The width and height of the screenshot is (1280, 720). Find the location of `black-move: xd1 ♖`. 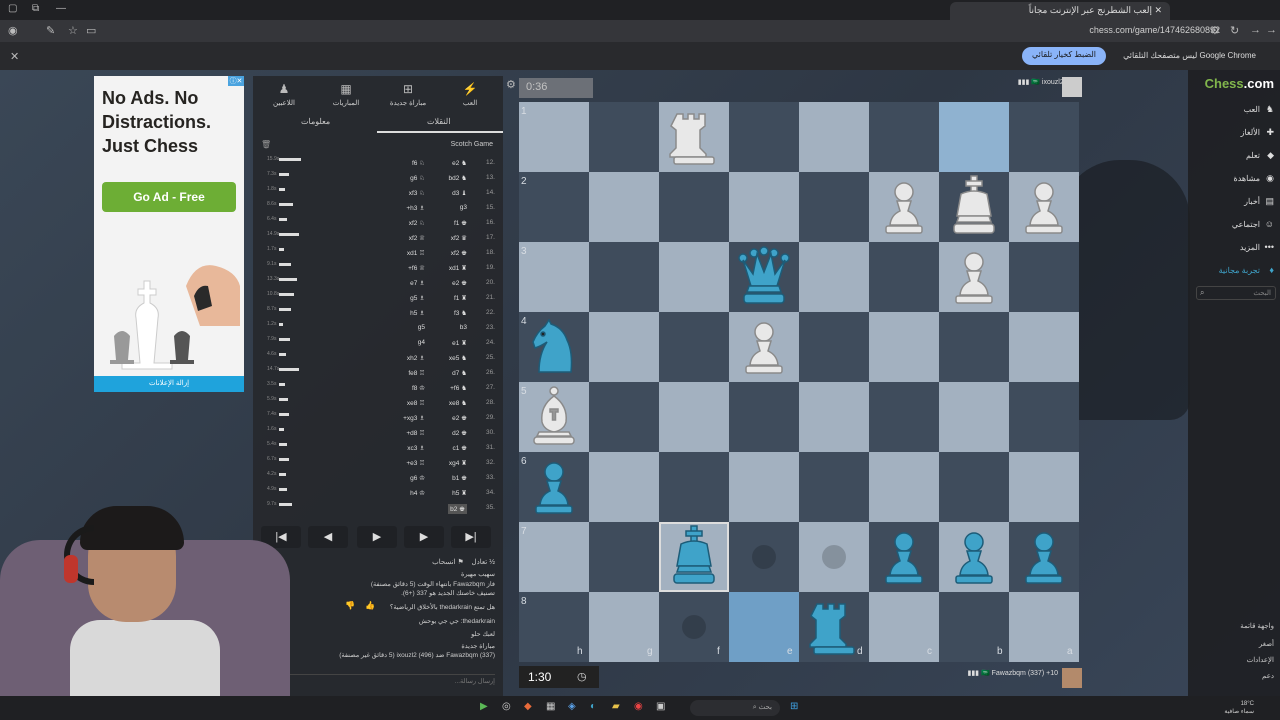

black-move: xd1 ♖ is located at coordinates (416, 253).